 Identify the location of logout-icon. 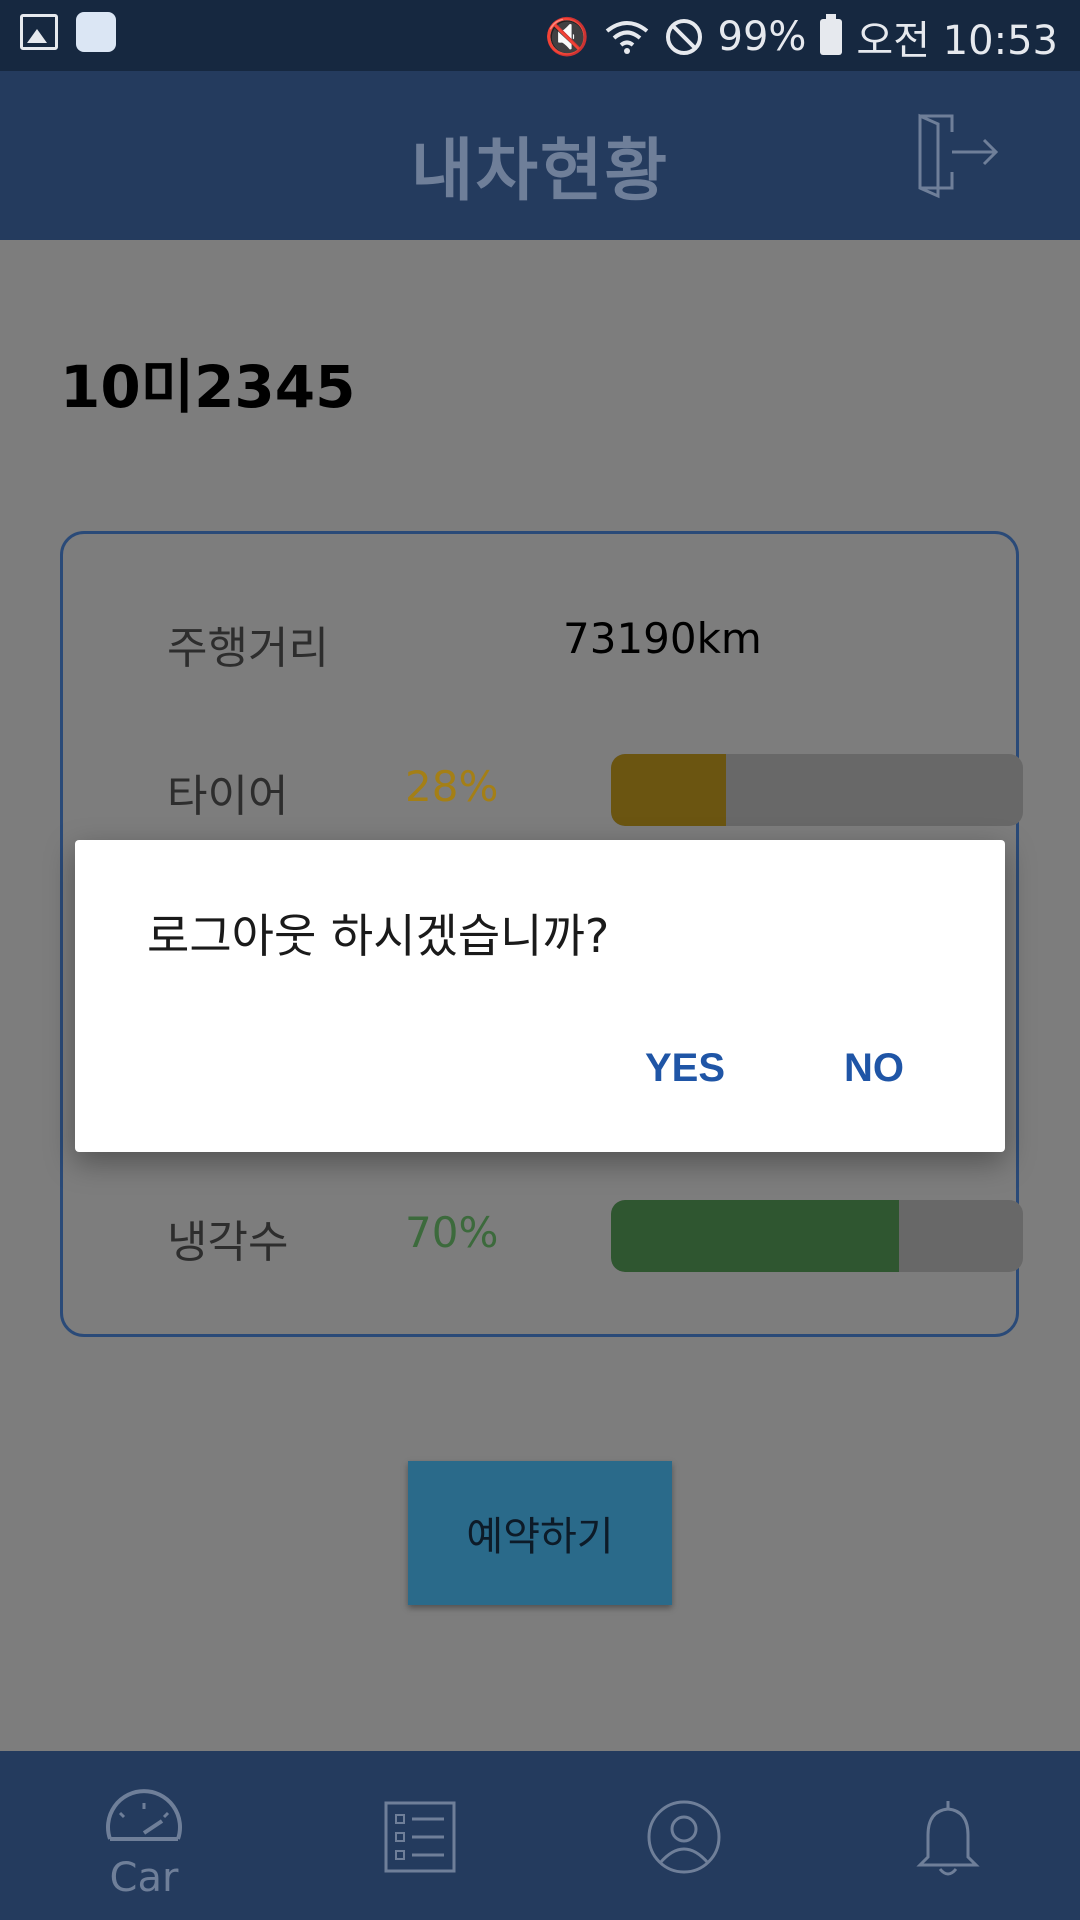
(957, 155).